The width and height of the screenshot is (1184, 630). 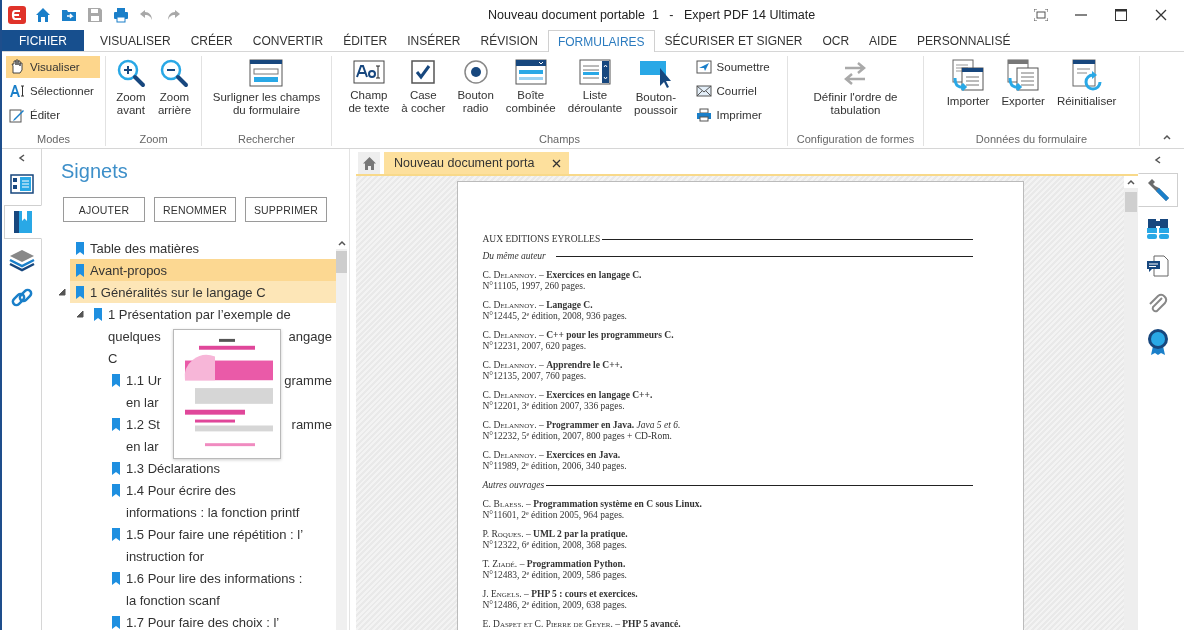 I want to click on bookmark-label: C, so click(x=113, y=358).